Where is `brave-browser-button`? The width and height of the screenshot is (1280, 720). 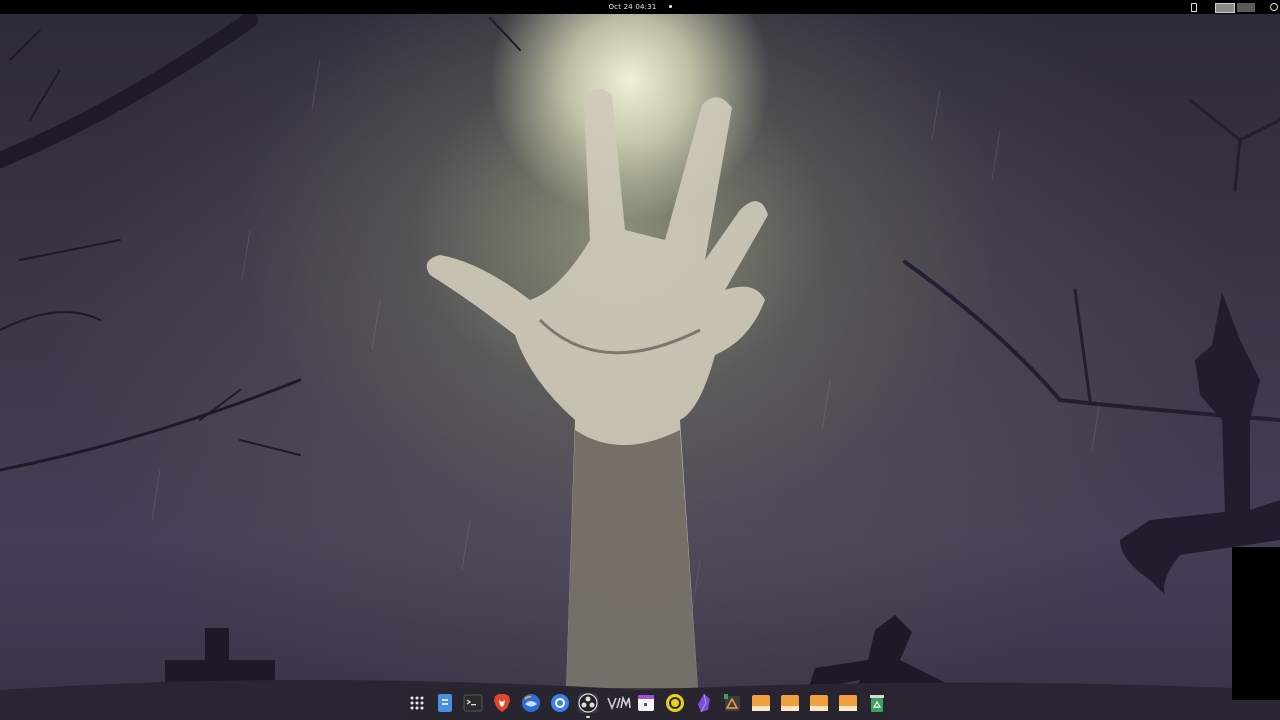 brave-browser-button is located at coordinates (502, 703).